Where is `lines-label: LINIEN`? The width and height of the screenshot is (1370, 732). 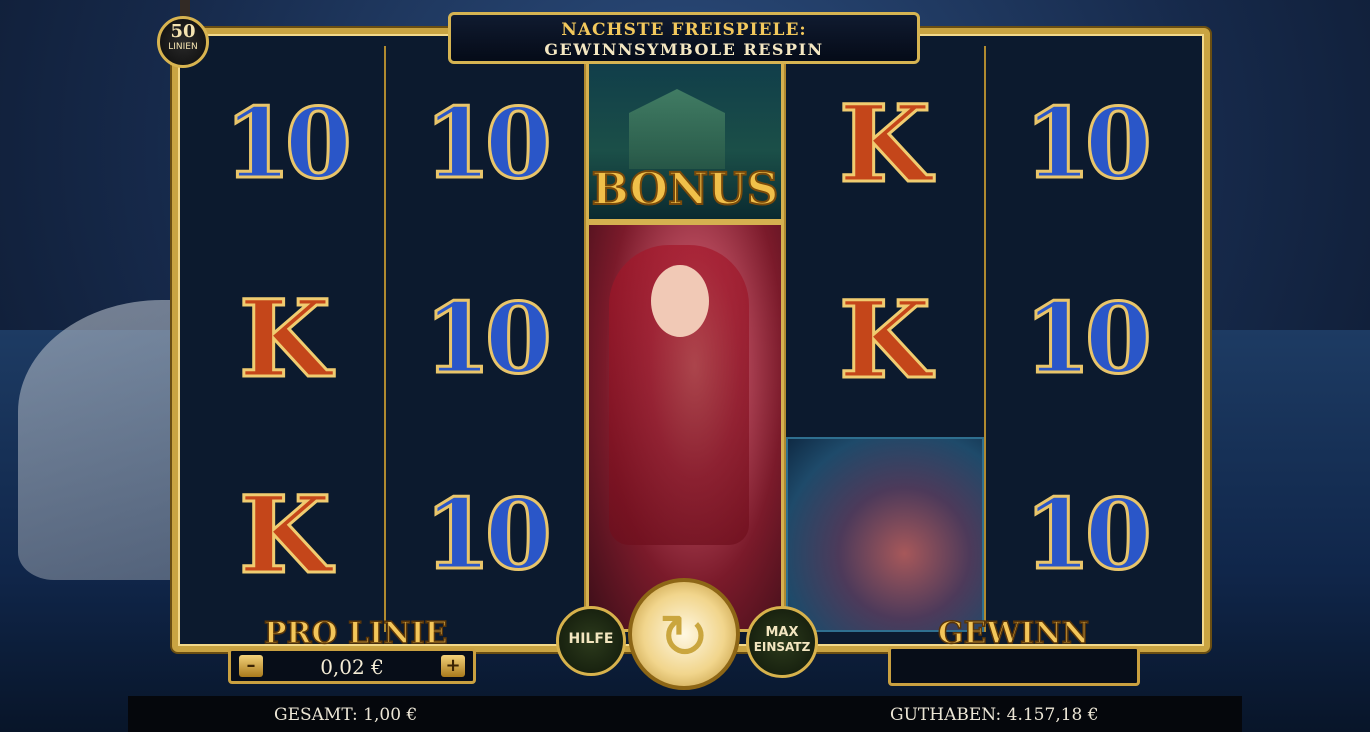 lines-label: LINIEN is located at coordinates (183, 47).